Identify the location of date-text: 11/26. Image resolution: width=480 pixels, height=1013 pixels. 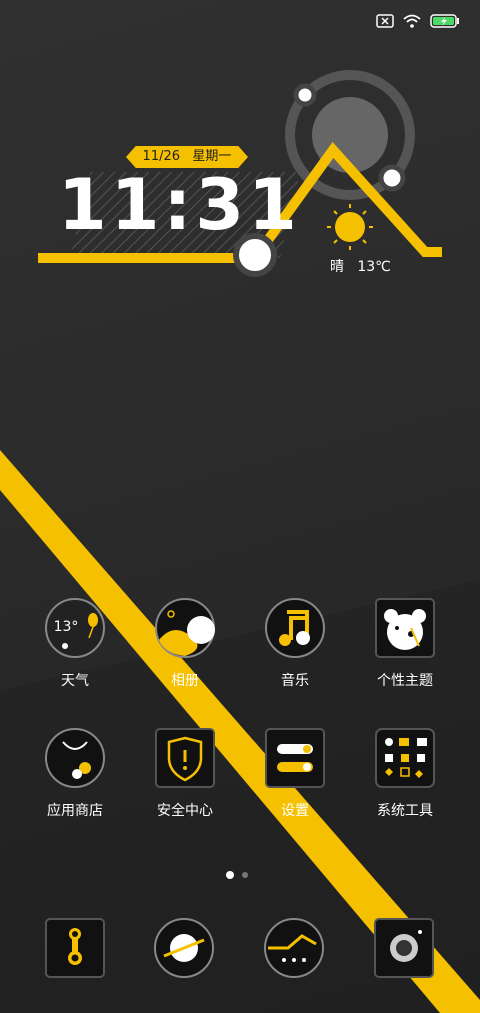
(161, 156).